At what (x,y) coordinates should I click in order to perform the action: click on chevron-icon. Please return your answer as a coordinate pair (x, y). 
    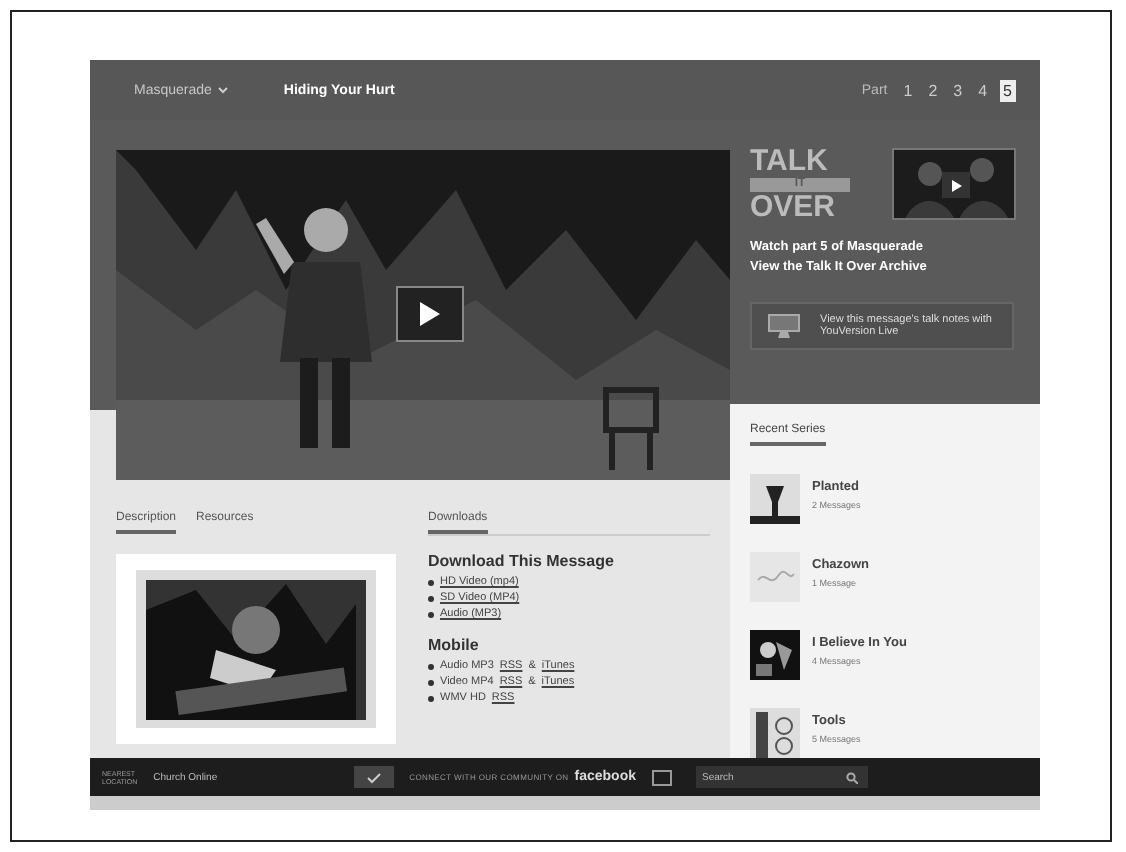
    Looking at the image, I should click on (222, 90).